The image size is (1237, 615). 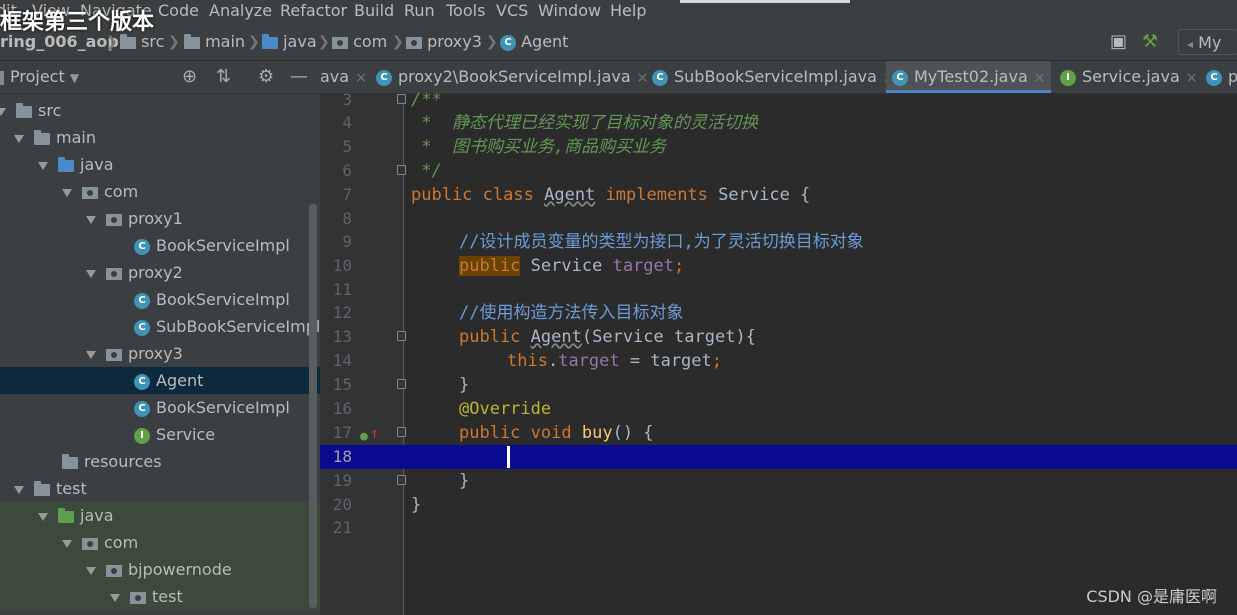 What do you see at coordinates (160, 326) in the screenshot?
I see `tree-item-subbookserviceimpl: C SubBookServiceImpl` at bounding box center [160, 326].